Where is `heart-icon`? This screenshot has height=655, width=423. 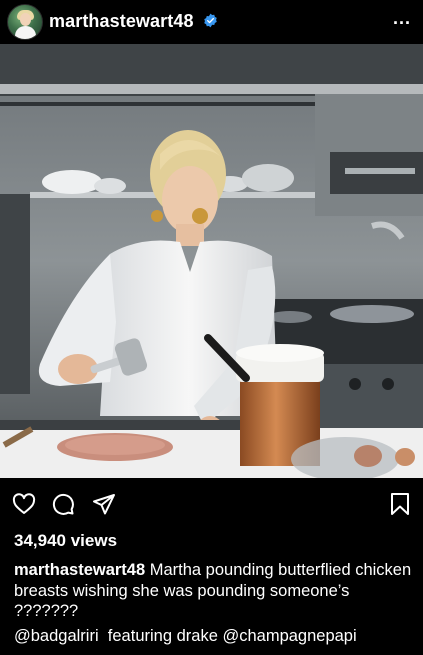 heart-icon is located at coordinates (24, 504).